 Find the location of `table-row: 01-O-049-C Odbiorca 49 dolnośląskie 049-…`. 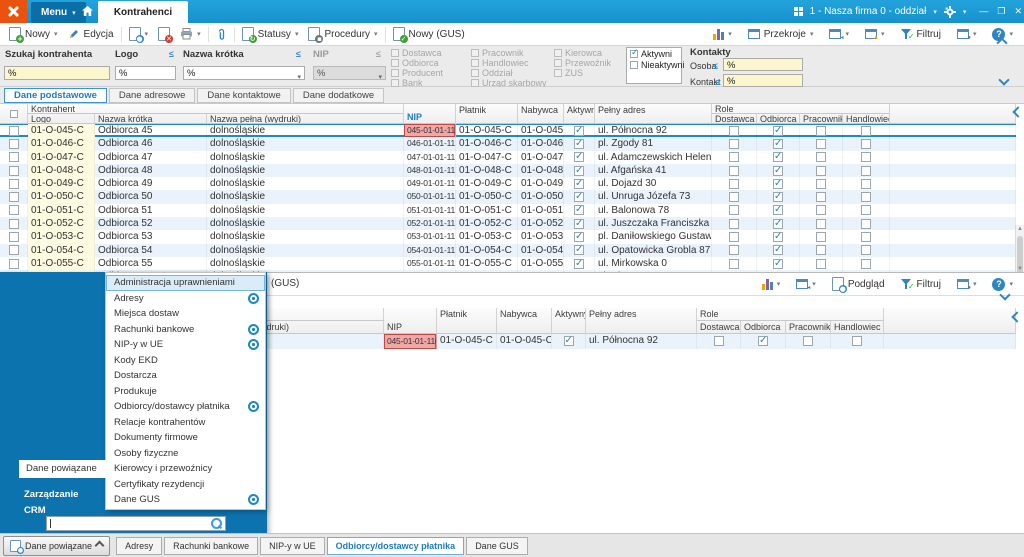

table-row: 01-O-049-C Odbiorca 49 dolnośląskie 049-… is located at coordinates (508, 184).